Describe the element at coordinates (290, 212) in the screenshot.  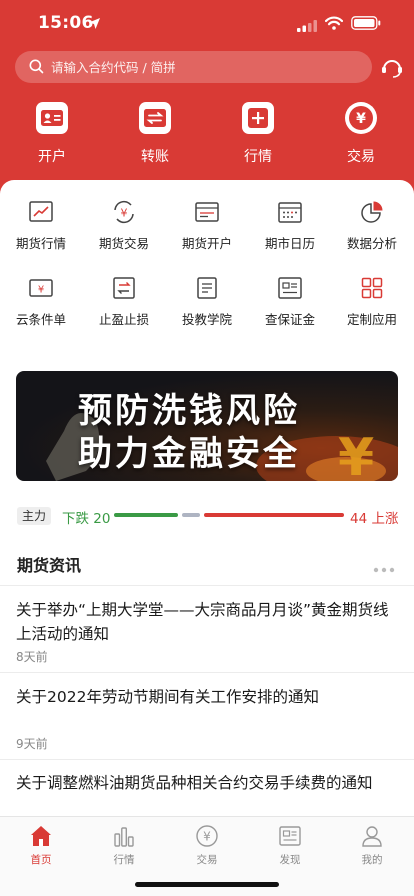
I see `calendar-icon` at that location.